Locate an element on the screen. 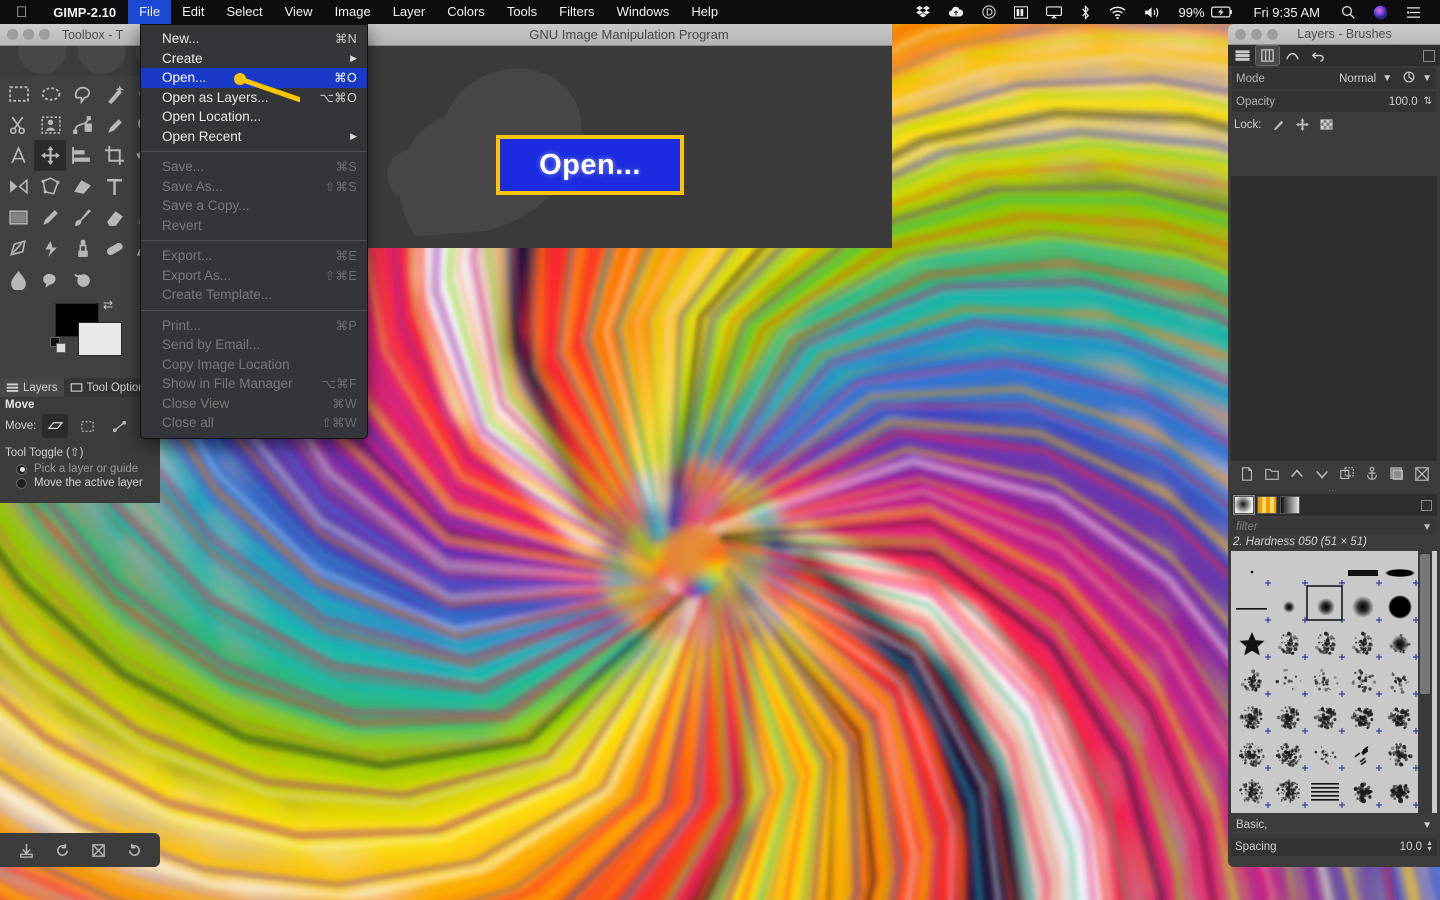  tool-grid is located at coordinates (80, 185).